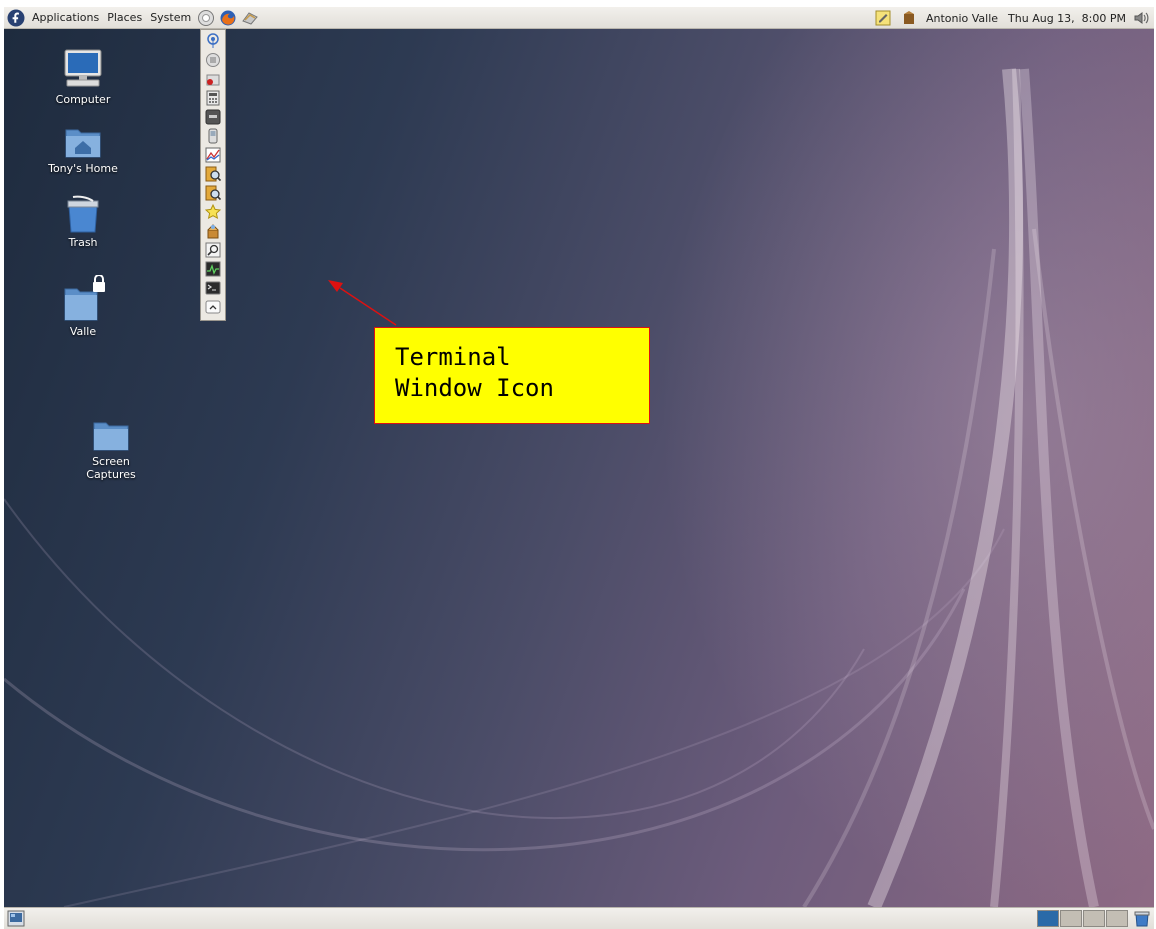 The height and width of the screenshot is (929, 1156). Describe the element at coordinates (124, 17) in the screenshot. I see `places-menu: Places` at that location.